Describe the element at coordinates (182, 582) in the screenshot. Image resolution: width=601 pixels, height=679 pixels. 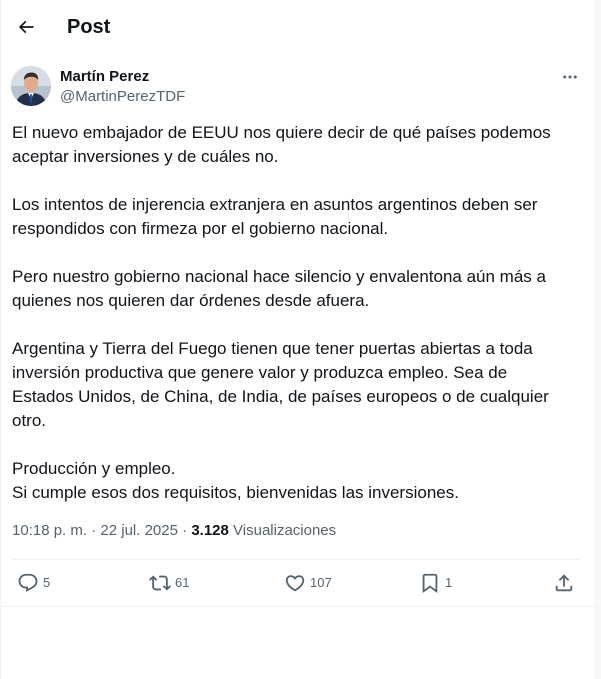
I see `repost-count: 61` at that location.